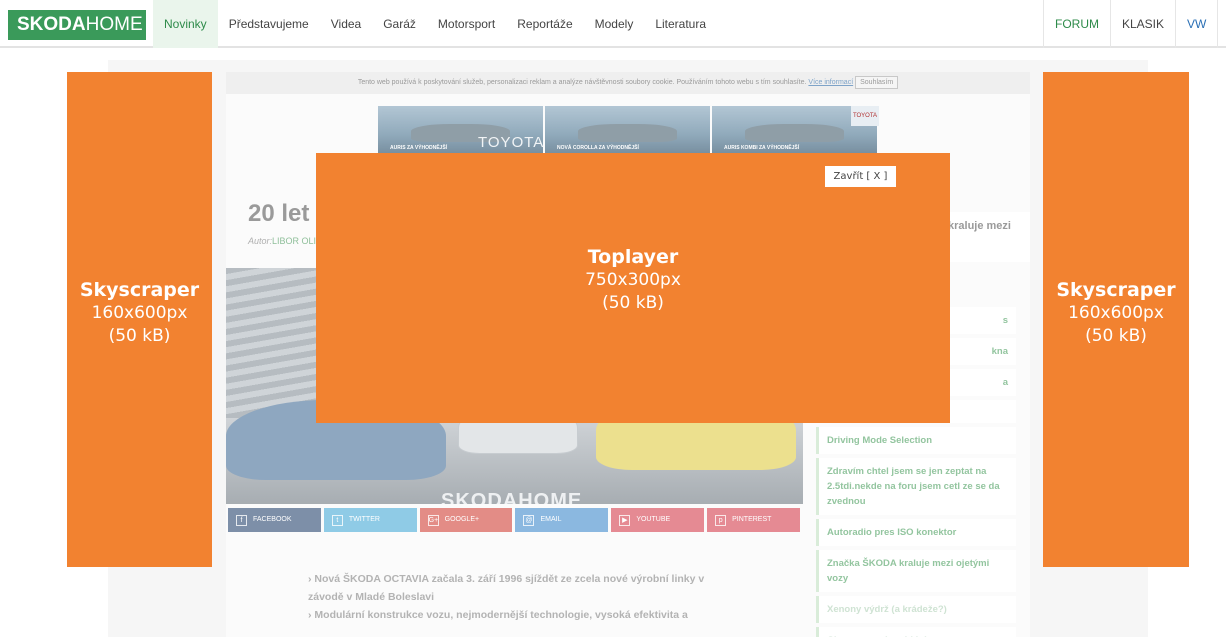 The width and height of the screenshot is (1226, 637). I want to click on sidebar-link: Značka ŠKODA kraluje mezi ojetými vozy, so click(916, 571).